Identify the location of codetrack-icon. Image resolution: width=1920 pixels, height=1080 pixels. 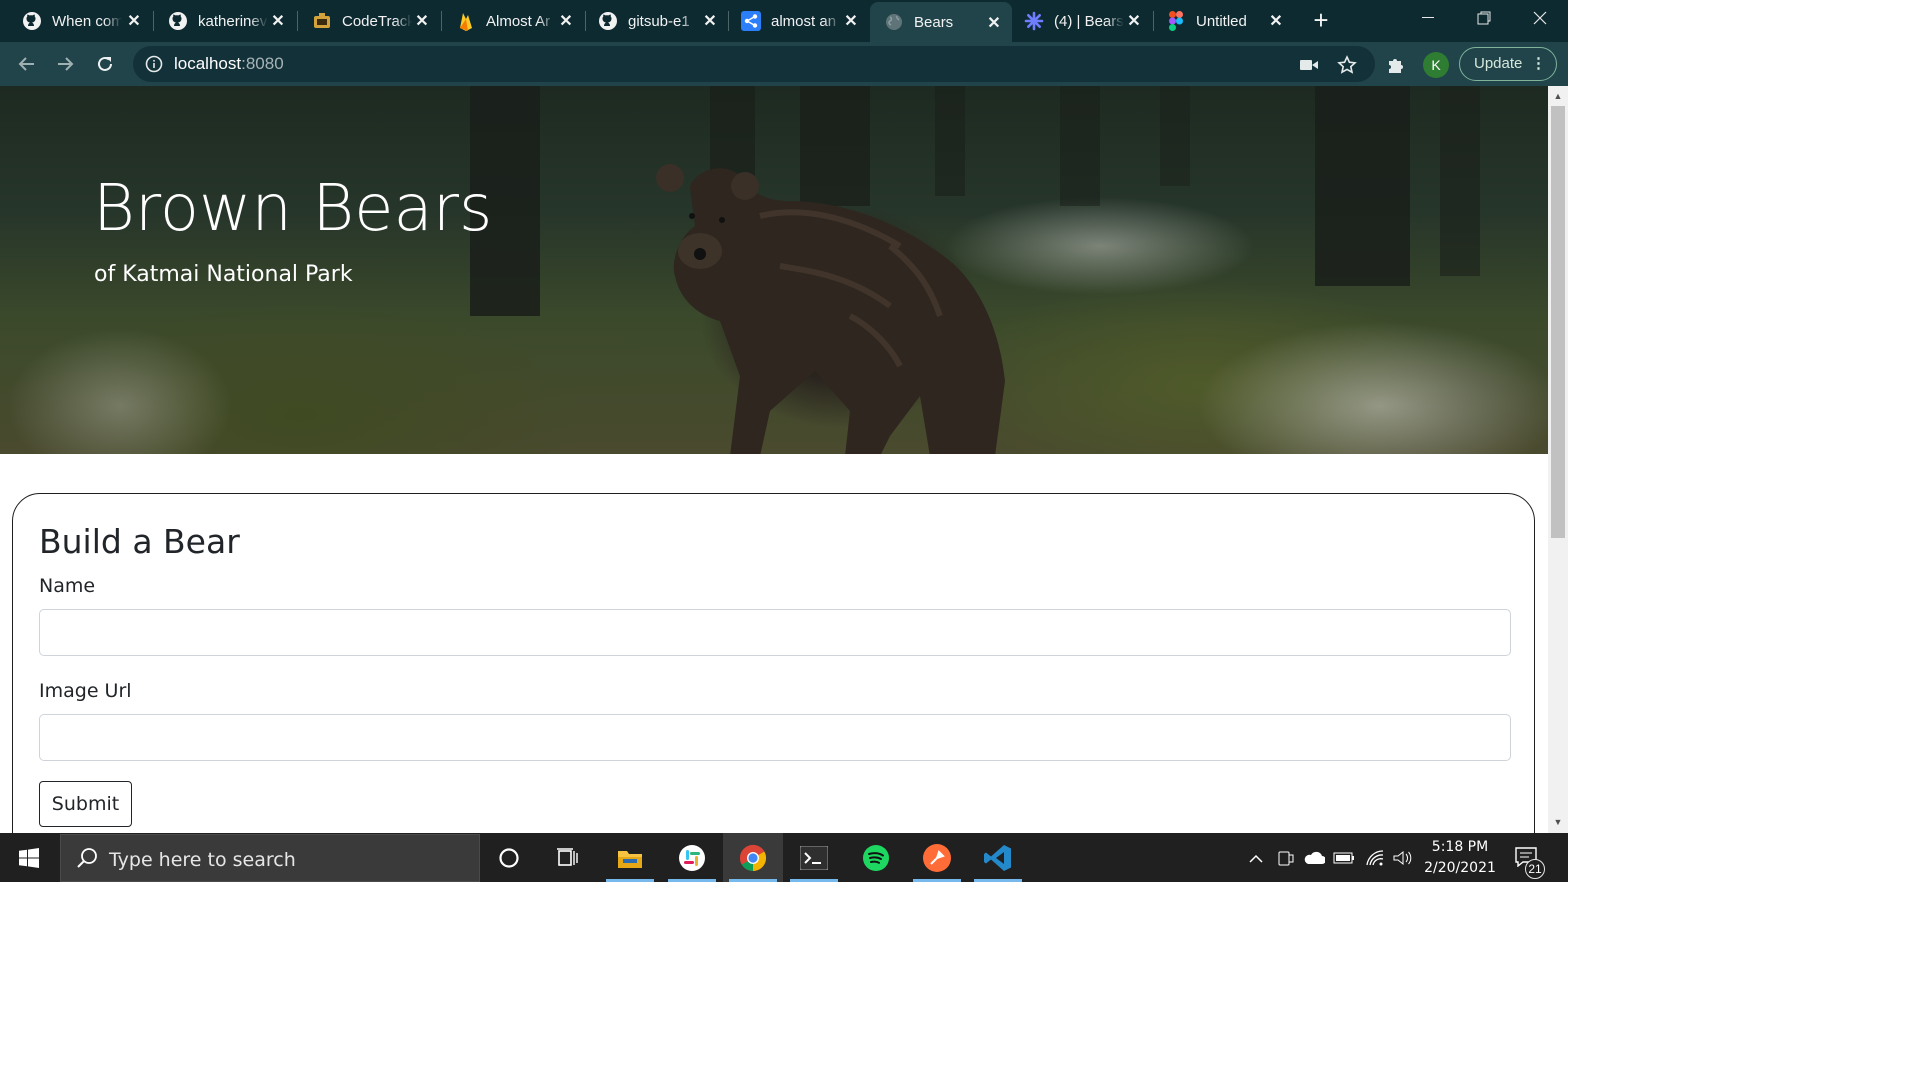
(322, 21).